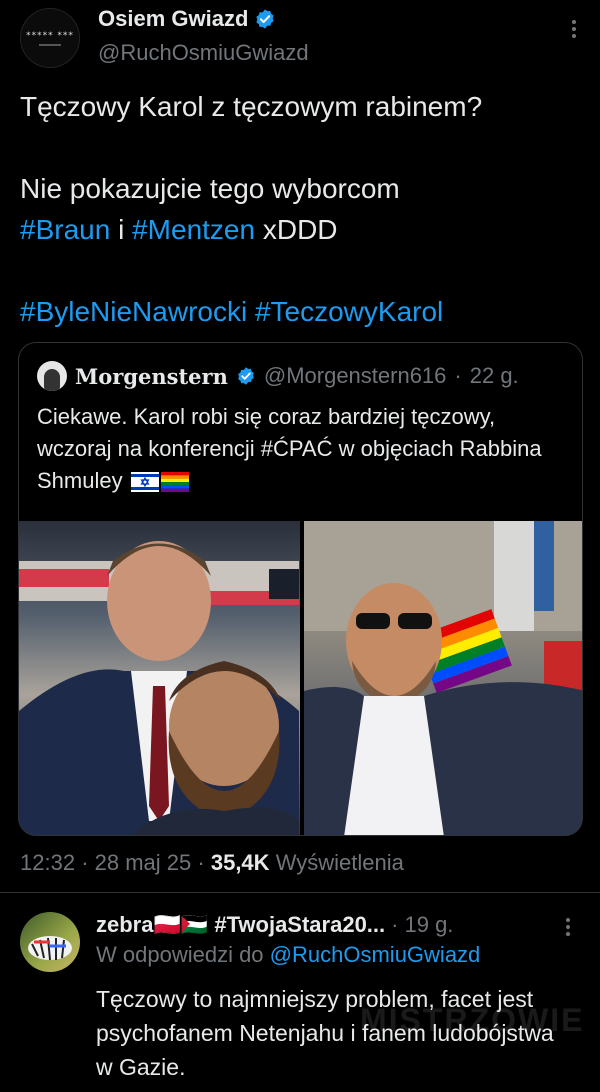 The image size is (600, 1092). Describe the element at coordinates (375, 954) in the screenshot. I see `reply-to-handle: @RuchOsmiuGwiazd` at that location.